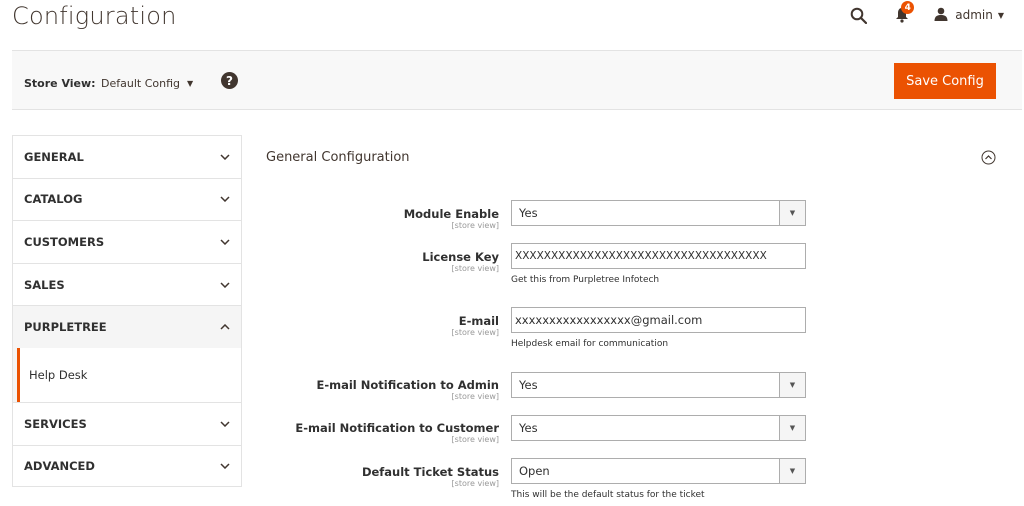  What do you see at coordinates (127, 156) in the screenshot?
I see `sidebar-item-general: GENERAL` at bounding box center [127, 156].